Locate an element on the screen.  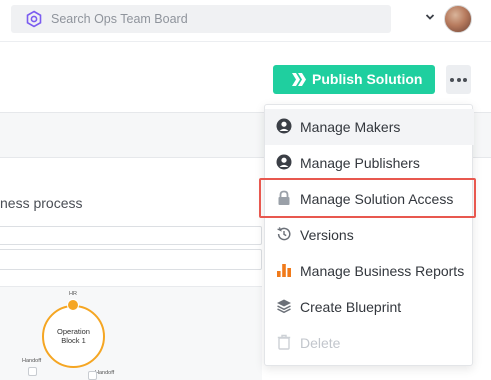
search-input: Search Ops Team Board is located at coordinates (119, 19).